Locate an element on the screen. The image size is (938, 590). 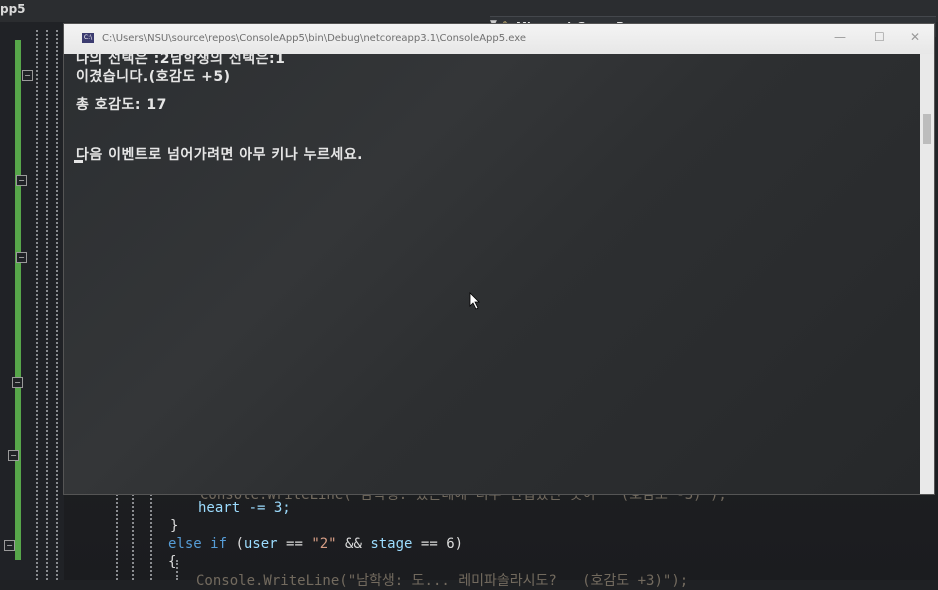
code-identifier: user is located at coordinates (260, 544).